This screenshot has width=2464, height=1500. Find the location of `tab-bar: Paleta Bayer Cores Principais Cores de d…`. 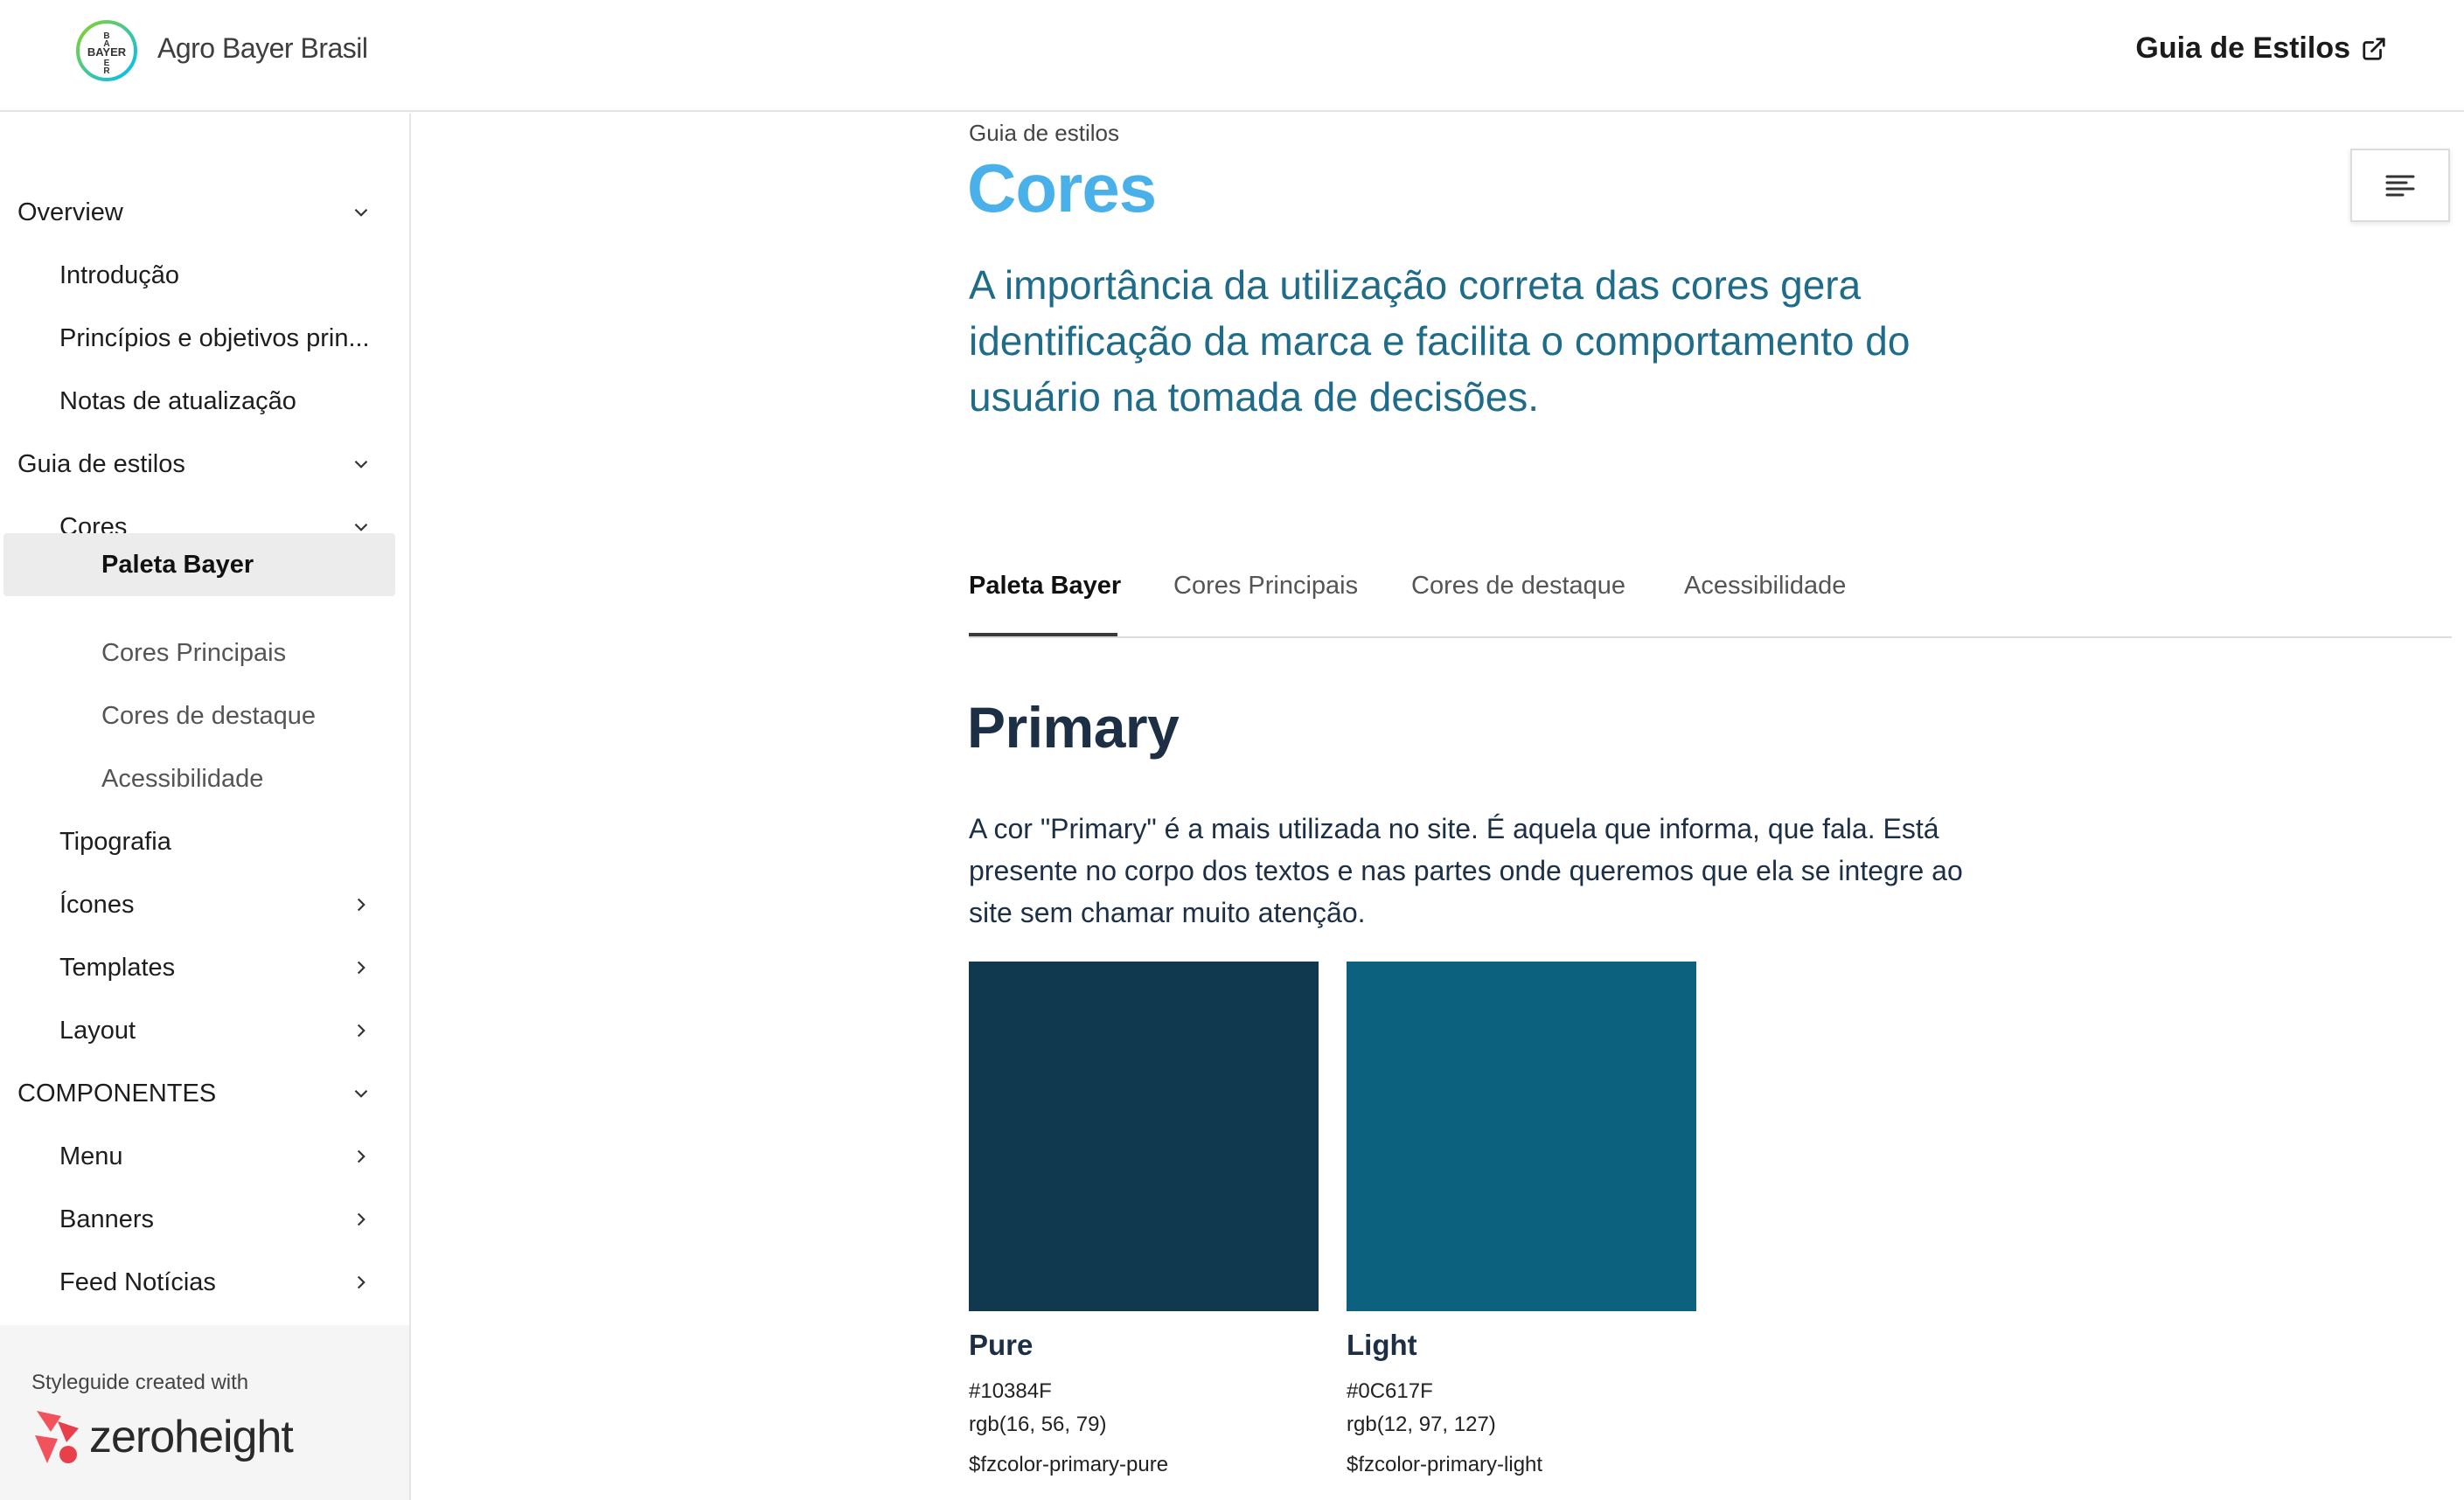

tab-bar: Paleta Bayer Cores Principais Cores de d… is located at coordinates (1710, 600).